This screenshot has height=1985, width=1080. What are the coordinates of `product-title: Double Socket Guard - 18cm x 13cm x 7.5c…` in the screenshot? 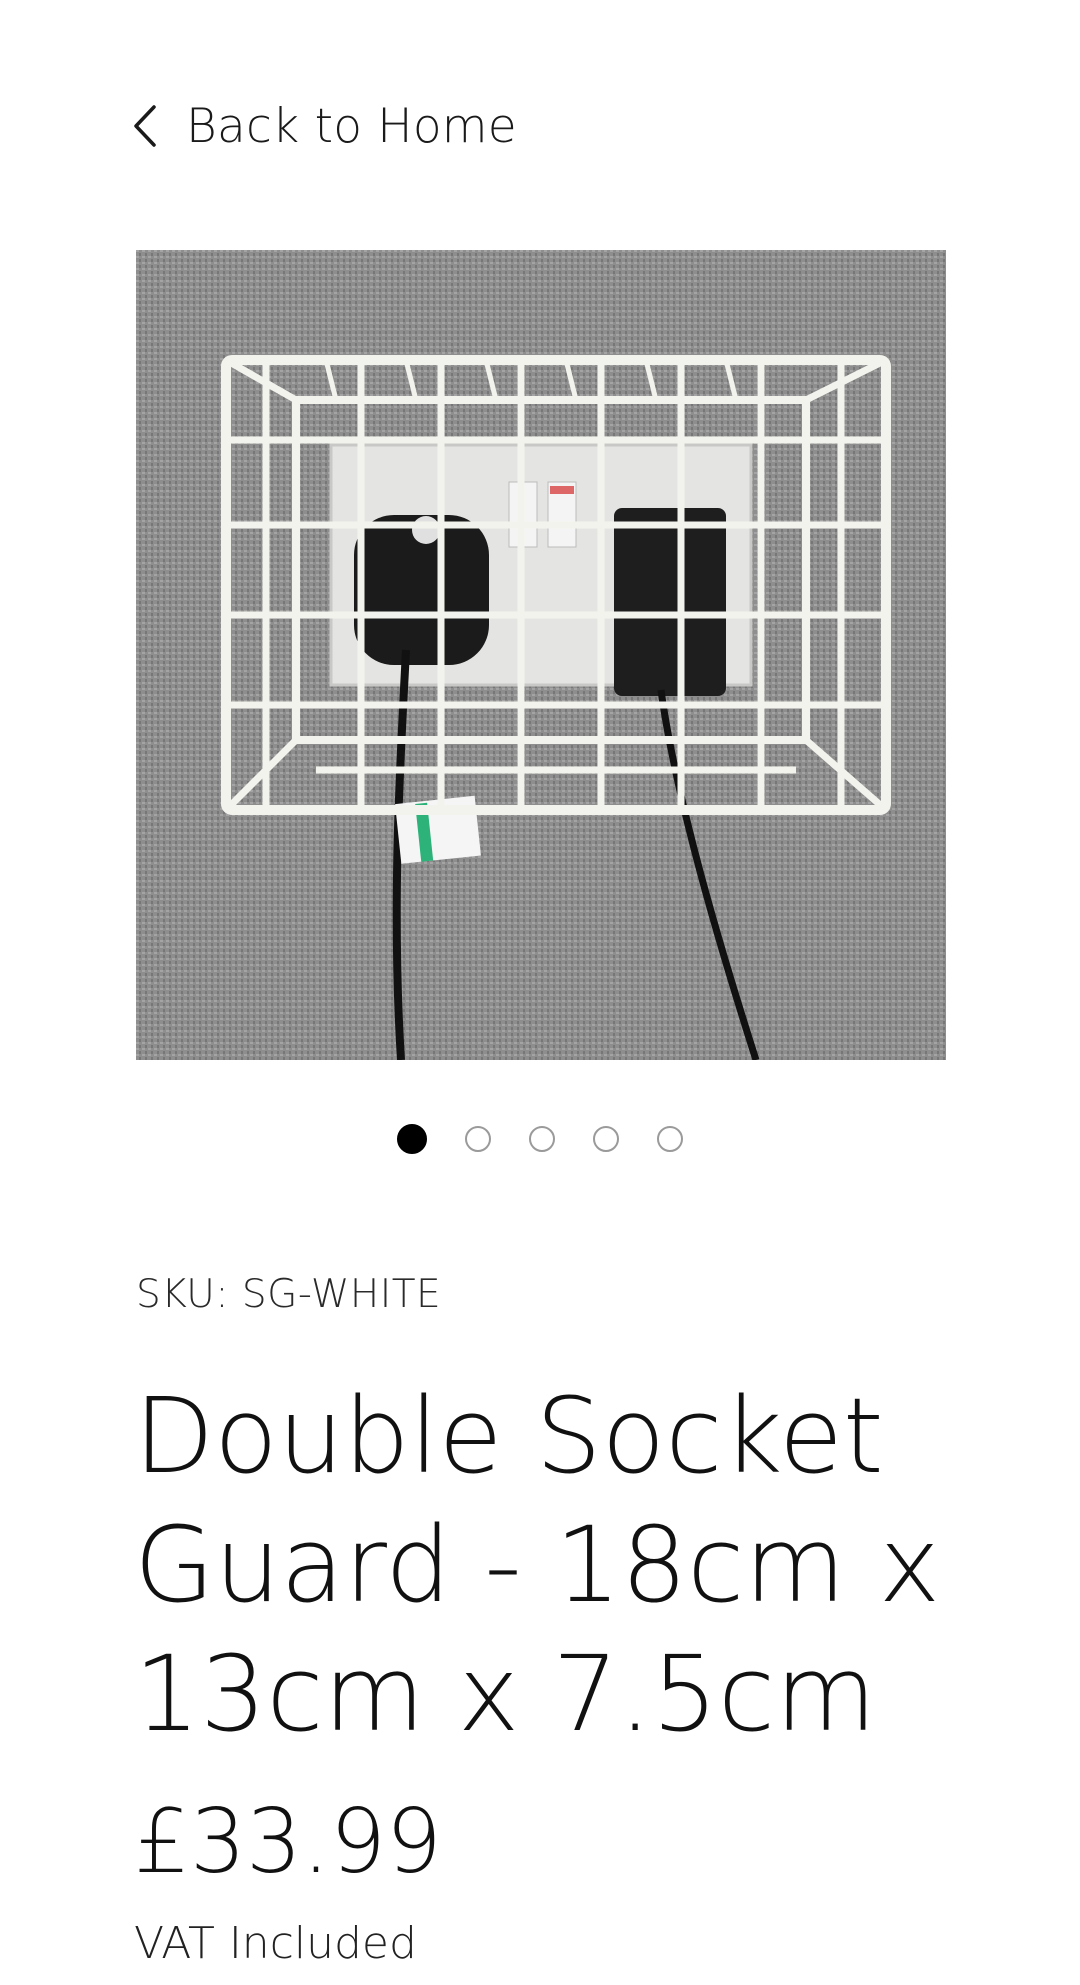 It's located at (537, 1565).